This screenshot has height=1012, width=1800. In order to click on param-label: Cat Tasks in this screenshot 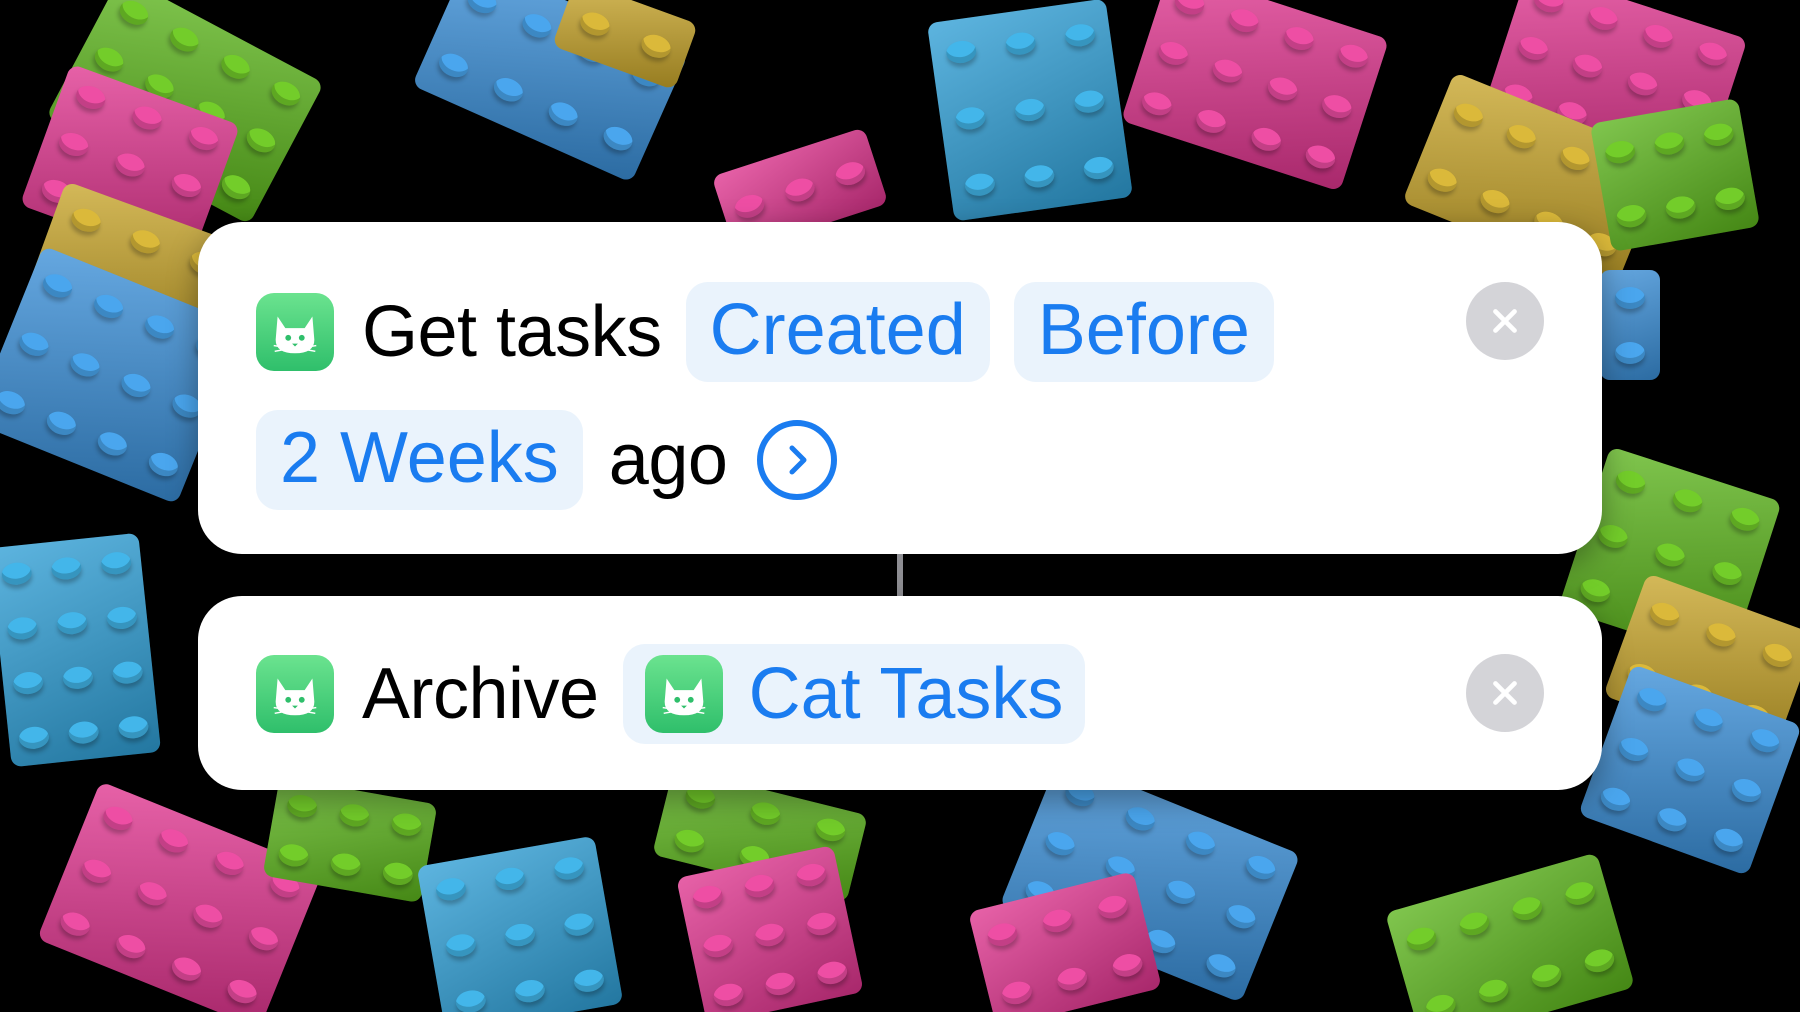, I will do `click(906, 694)`.